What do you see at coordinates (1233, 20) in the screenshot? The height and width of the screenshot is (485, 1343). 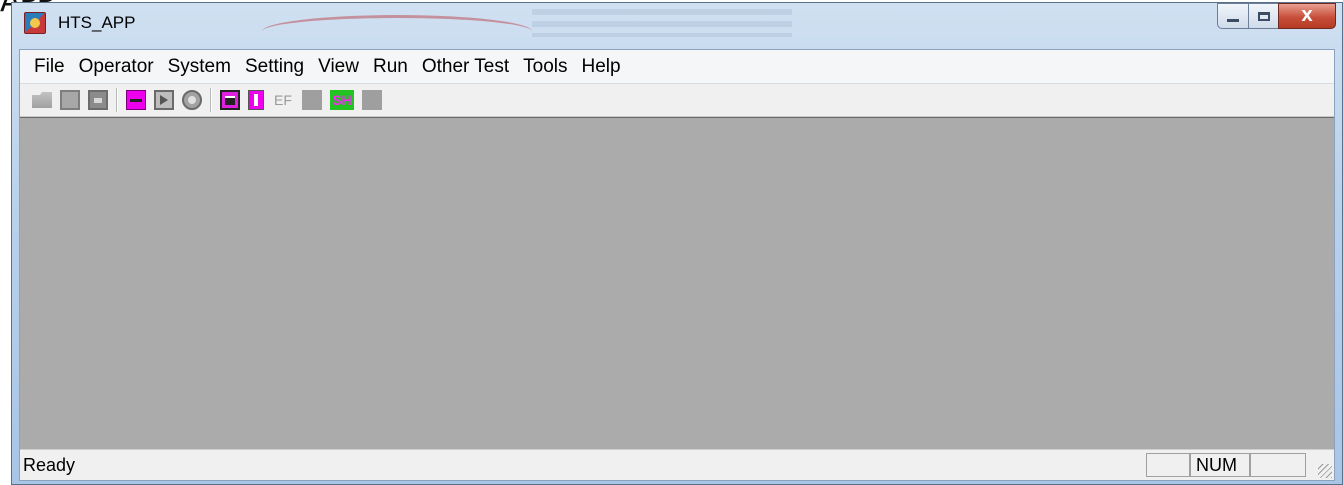 I see `minimize-icon` at bounding box center [1233, 20].